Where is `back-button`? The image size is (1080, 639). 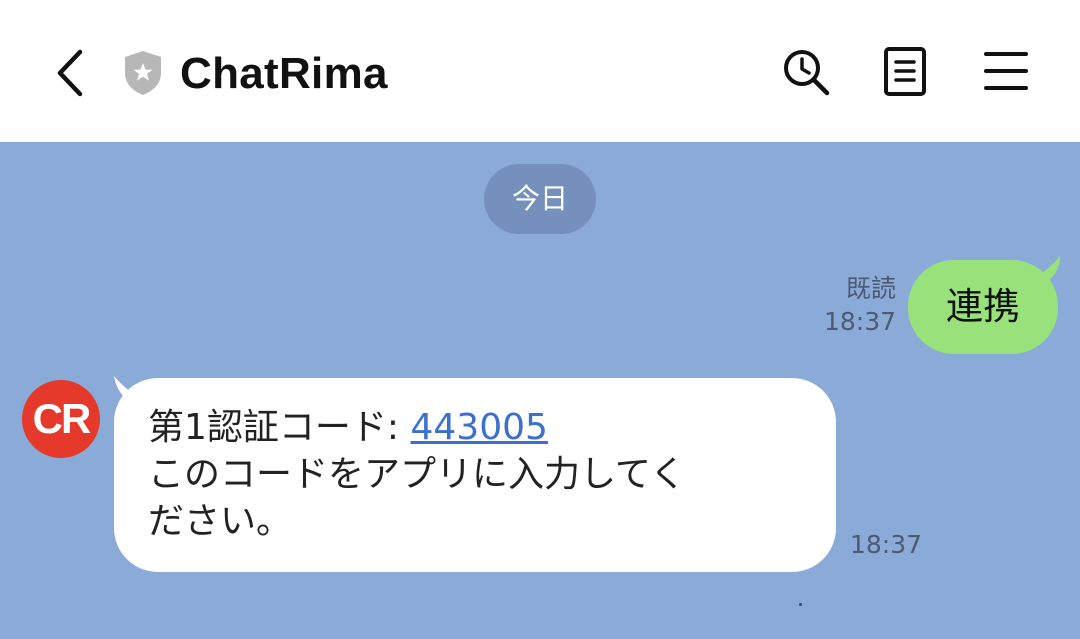 back-button is located at coordinates (72, 73).